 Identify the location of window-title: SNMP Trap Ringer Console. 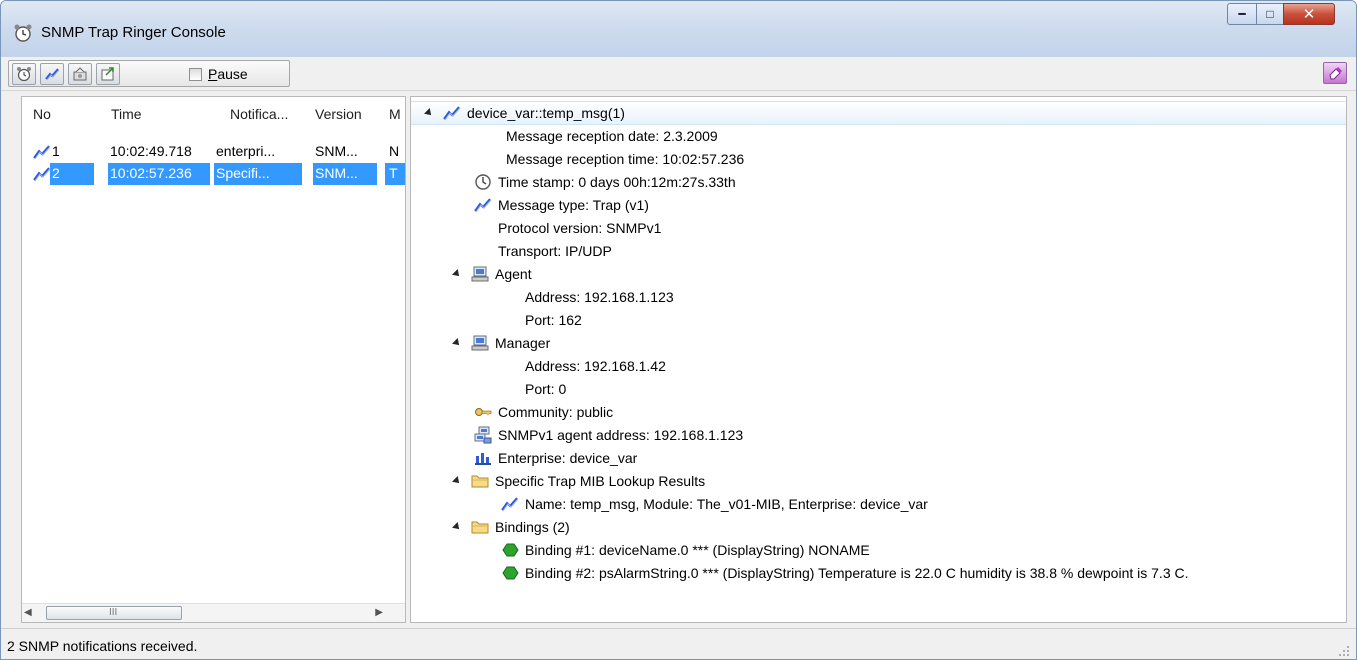
(133, 32).